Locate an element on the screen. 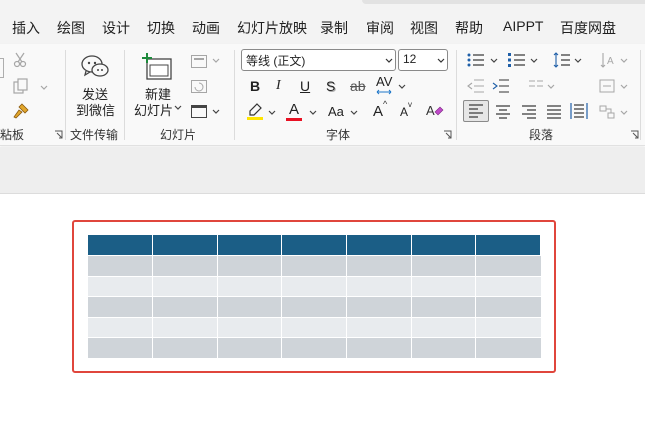 The height and width of the screenshot is (429, 645). character-spacing-button: AV is located at coordinates (384, 81).